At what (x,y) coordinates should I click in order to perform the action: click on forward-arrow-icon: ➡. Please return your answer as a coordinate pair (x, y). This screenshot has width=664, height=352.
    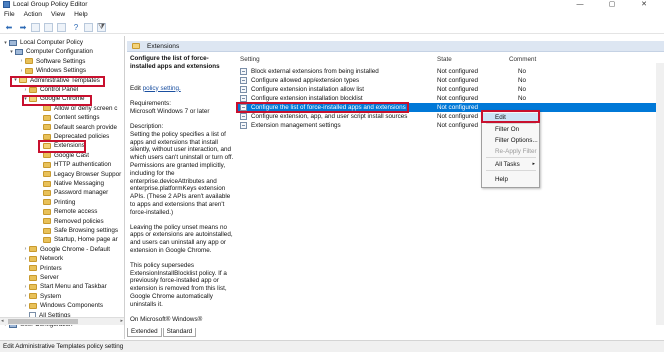
    Looking at the image, I should click on (23, 27).